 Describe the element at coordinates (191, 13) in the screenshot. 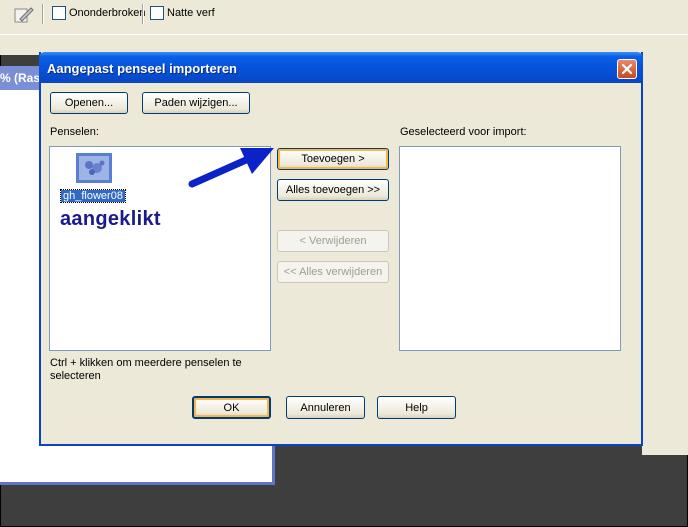

I see `wet-paint-label: Natte verf` at that location.